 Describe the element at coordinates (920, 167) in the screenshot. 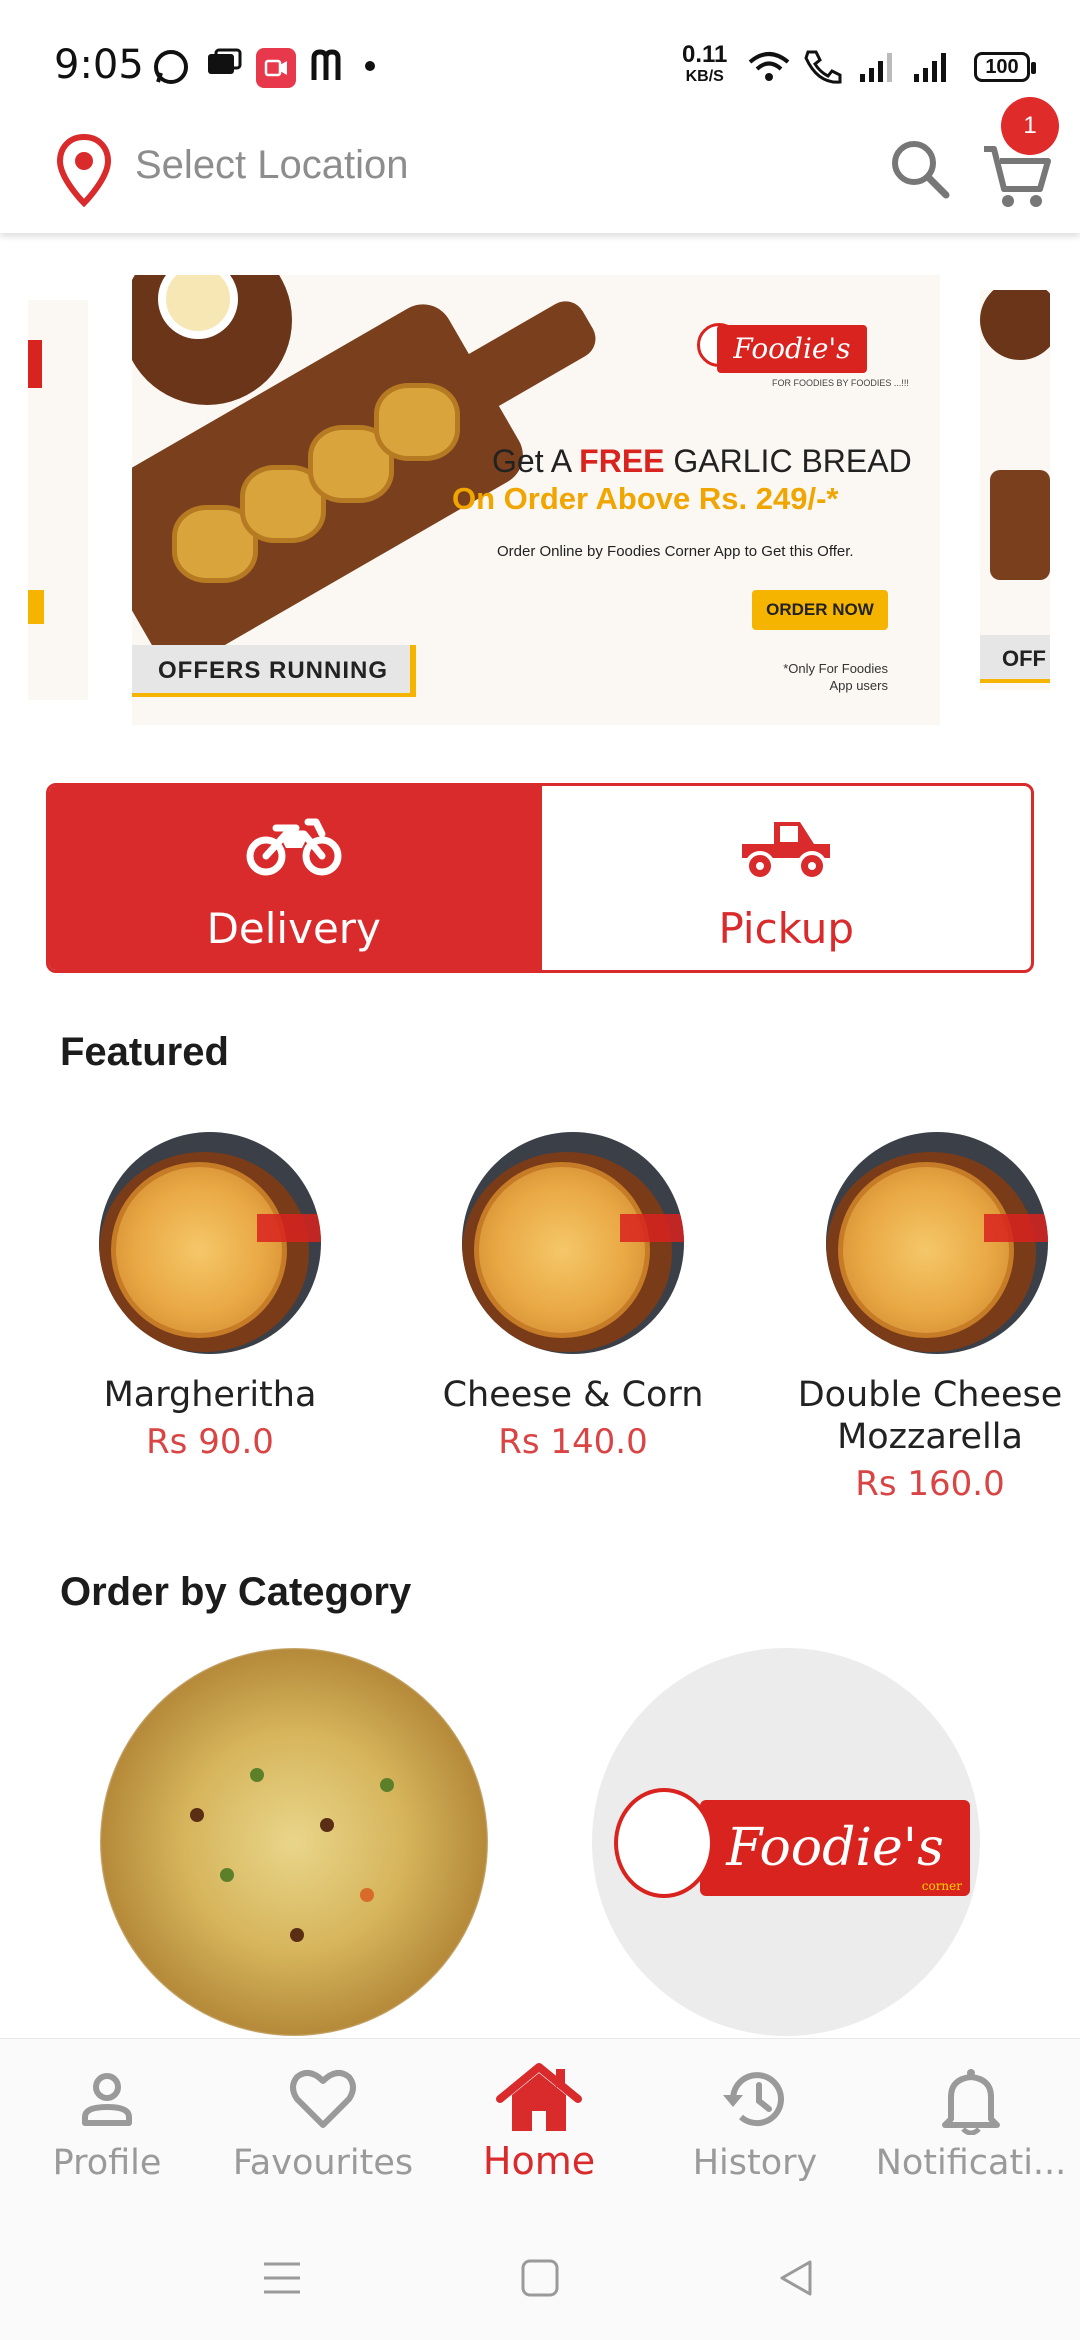

I see `search-icon` at that location.